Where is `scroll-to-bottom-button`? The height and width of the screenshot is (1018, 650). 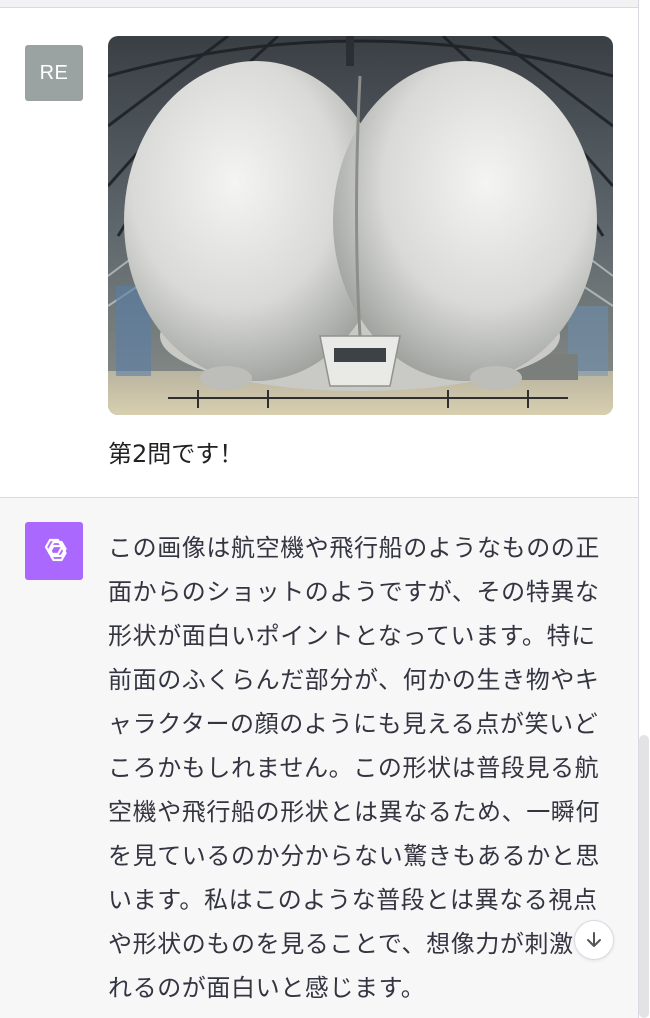 scroll-to-bottom-button is located at coordinates (594, 940).